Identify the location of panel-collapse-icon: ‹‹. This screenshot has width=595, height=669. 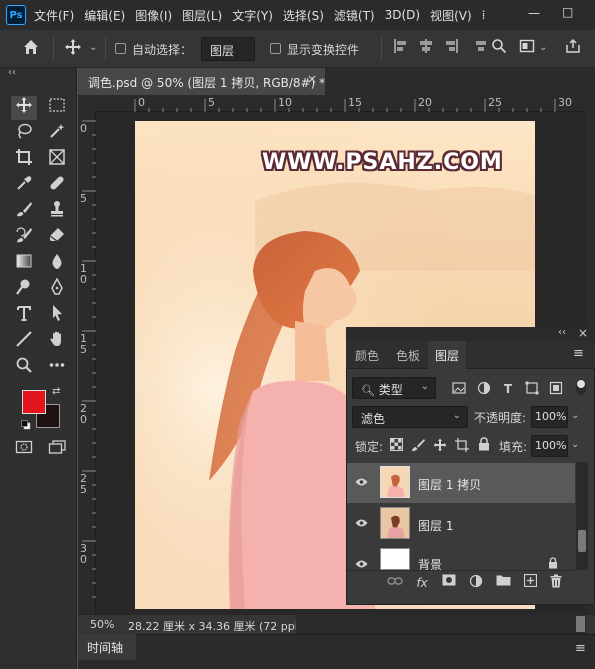
(562, 332).